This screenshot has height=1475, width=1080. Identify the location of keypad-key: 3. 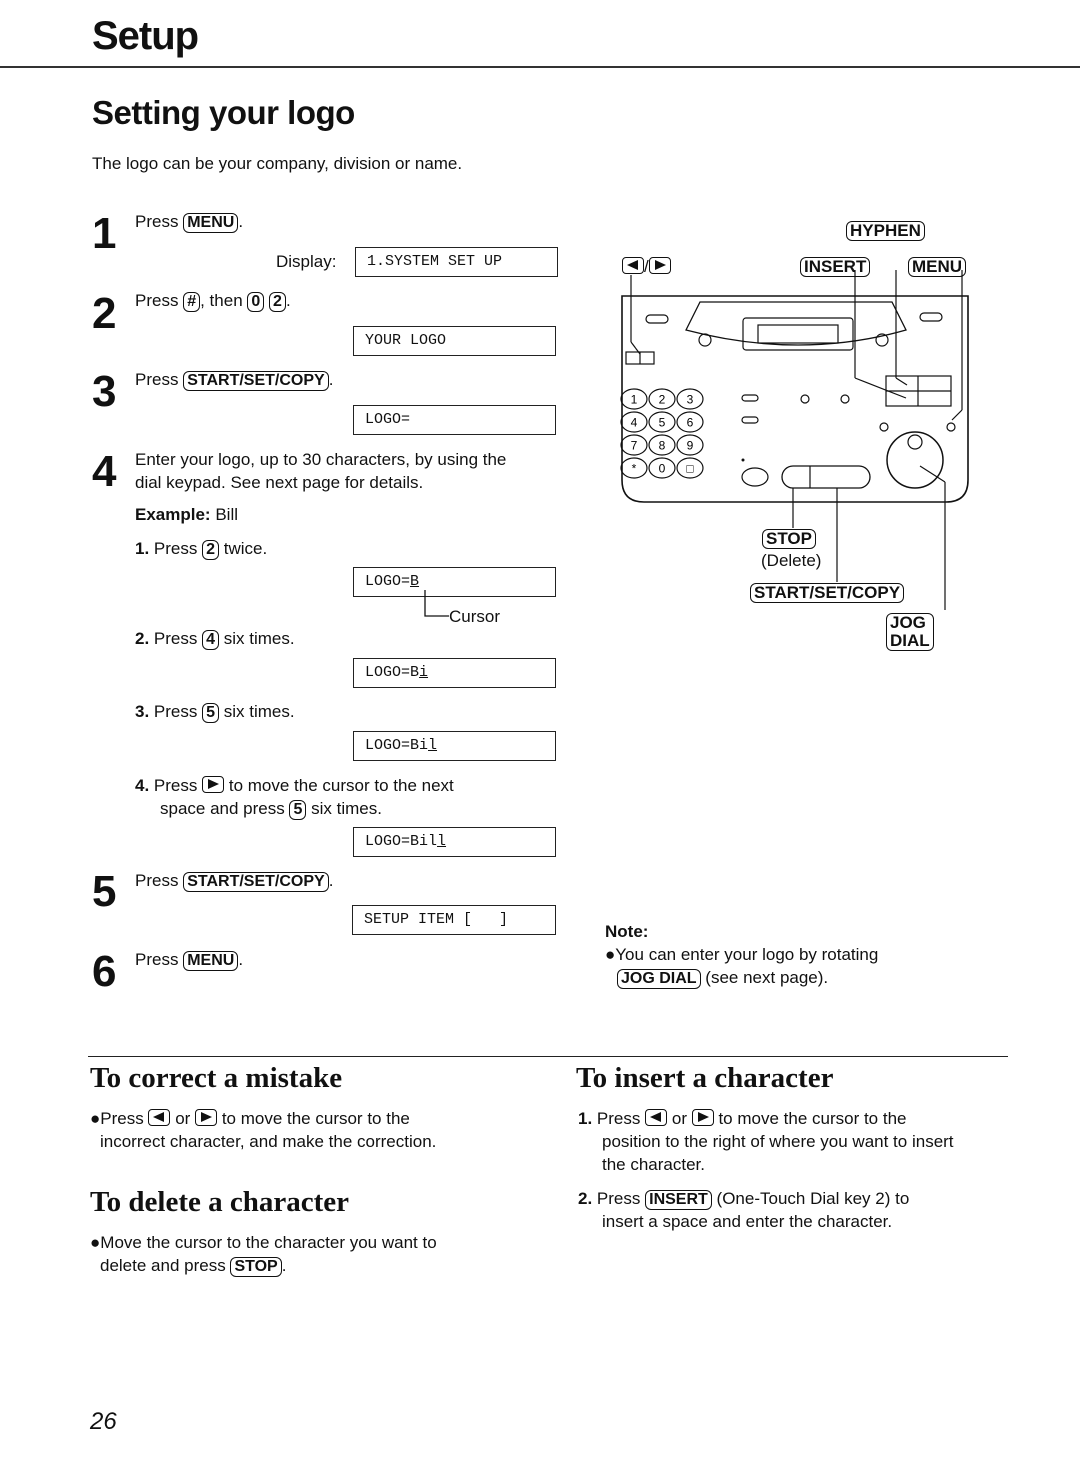
(690, 399).